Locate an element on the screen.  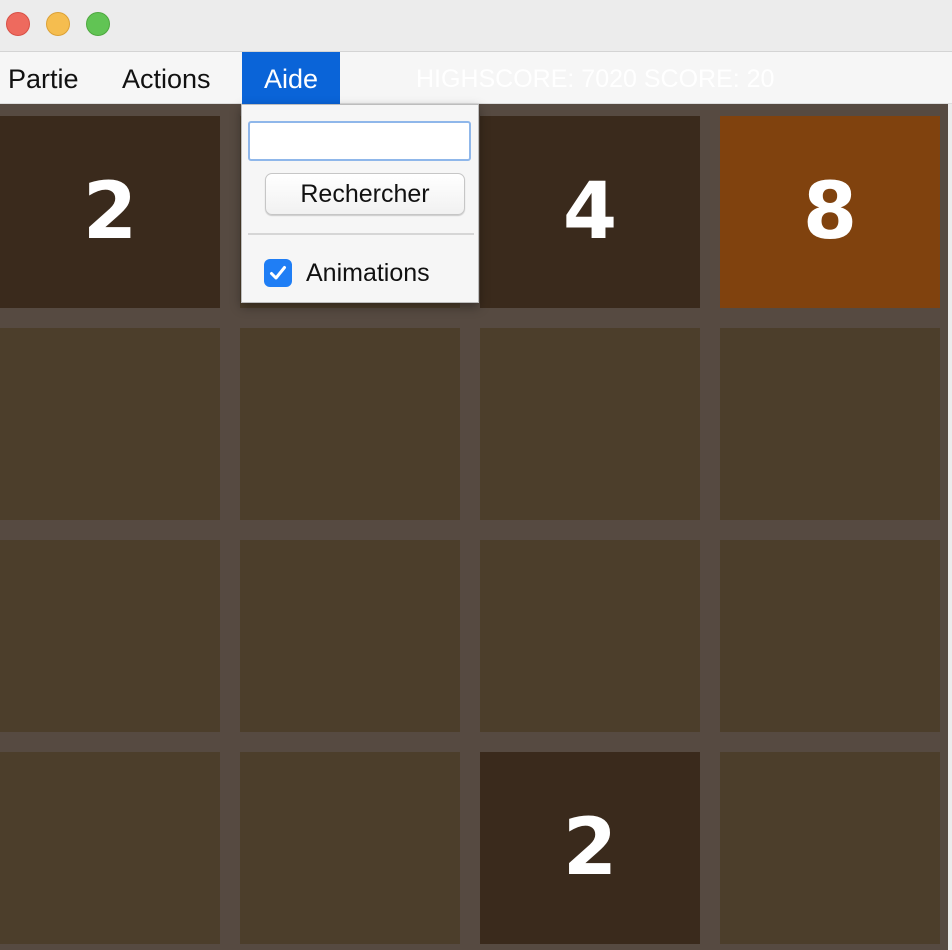
checkmark-icon is located at coordinates (278, 273).